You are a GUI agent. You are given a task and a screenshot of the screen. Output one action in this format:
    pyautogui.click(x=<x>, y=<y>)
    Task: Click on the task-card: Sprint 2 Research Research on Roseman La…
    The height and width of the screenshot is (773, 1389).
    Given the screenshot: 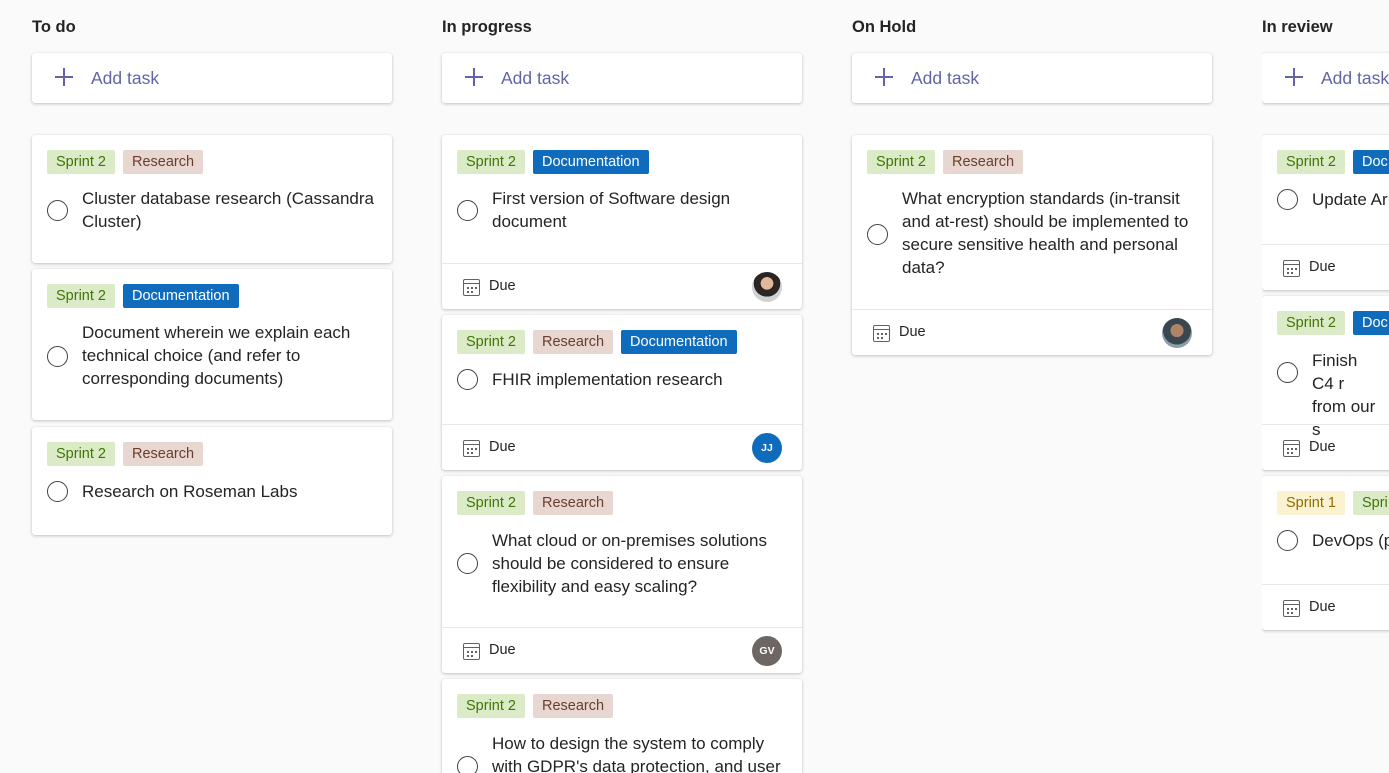 What is the action you would take?
    pyautogui.click(x=212, y=481)
    